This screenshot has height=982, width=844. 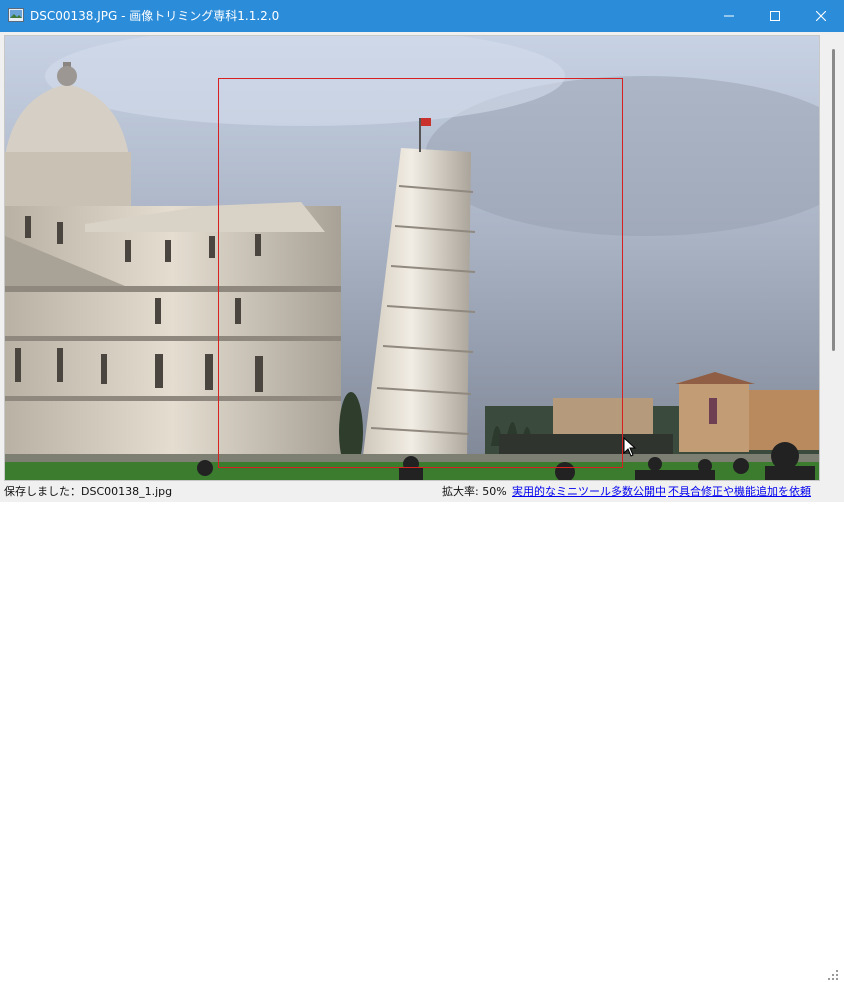 I want to click on close-button, so click(x=821, y=16).